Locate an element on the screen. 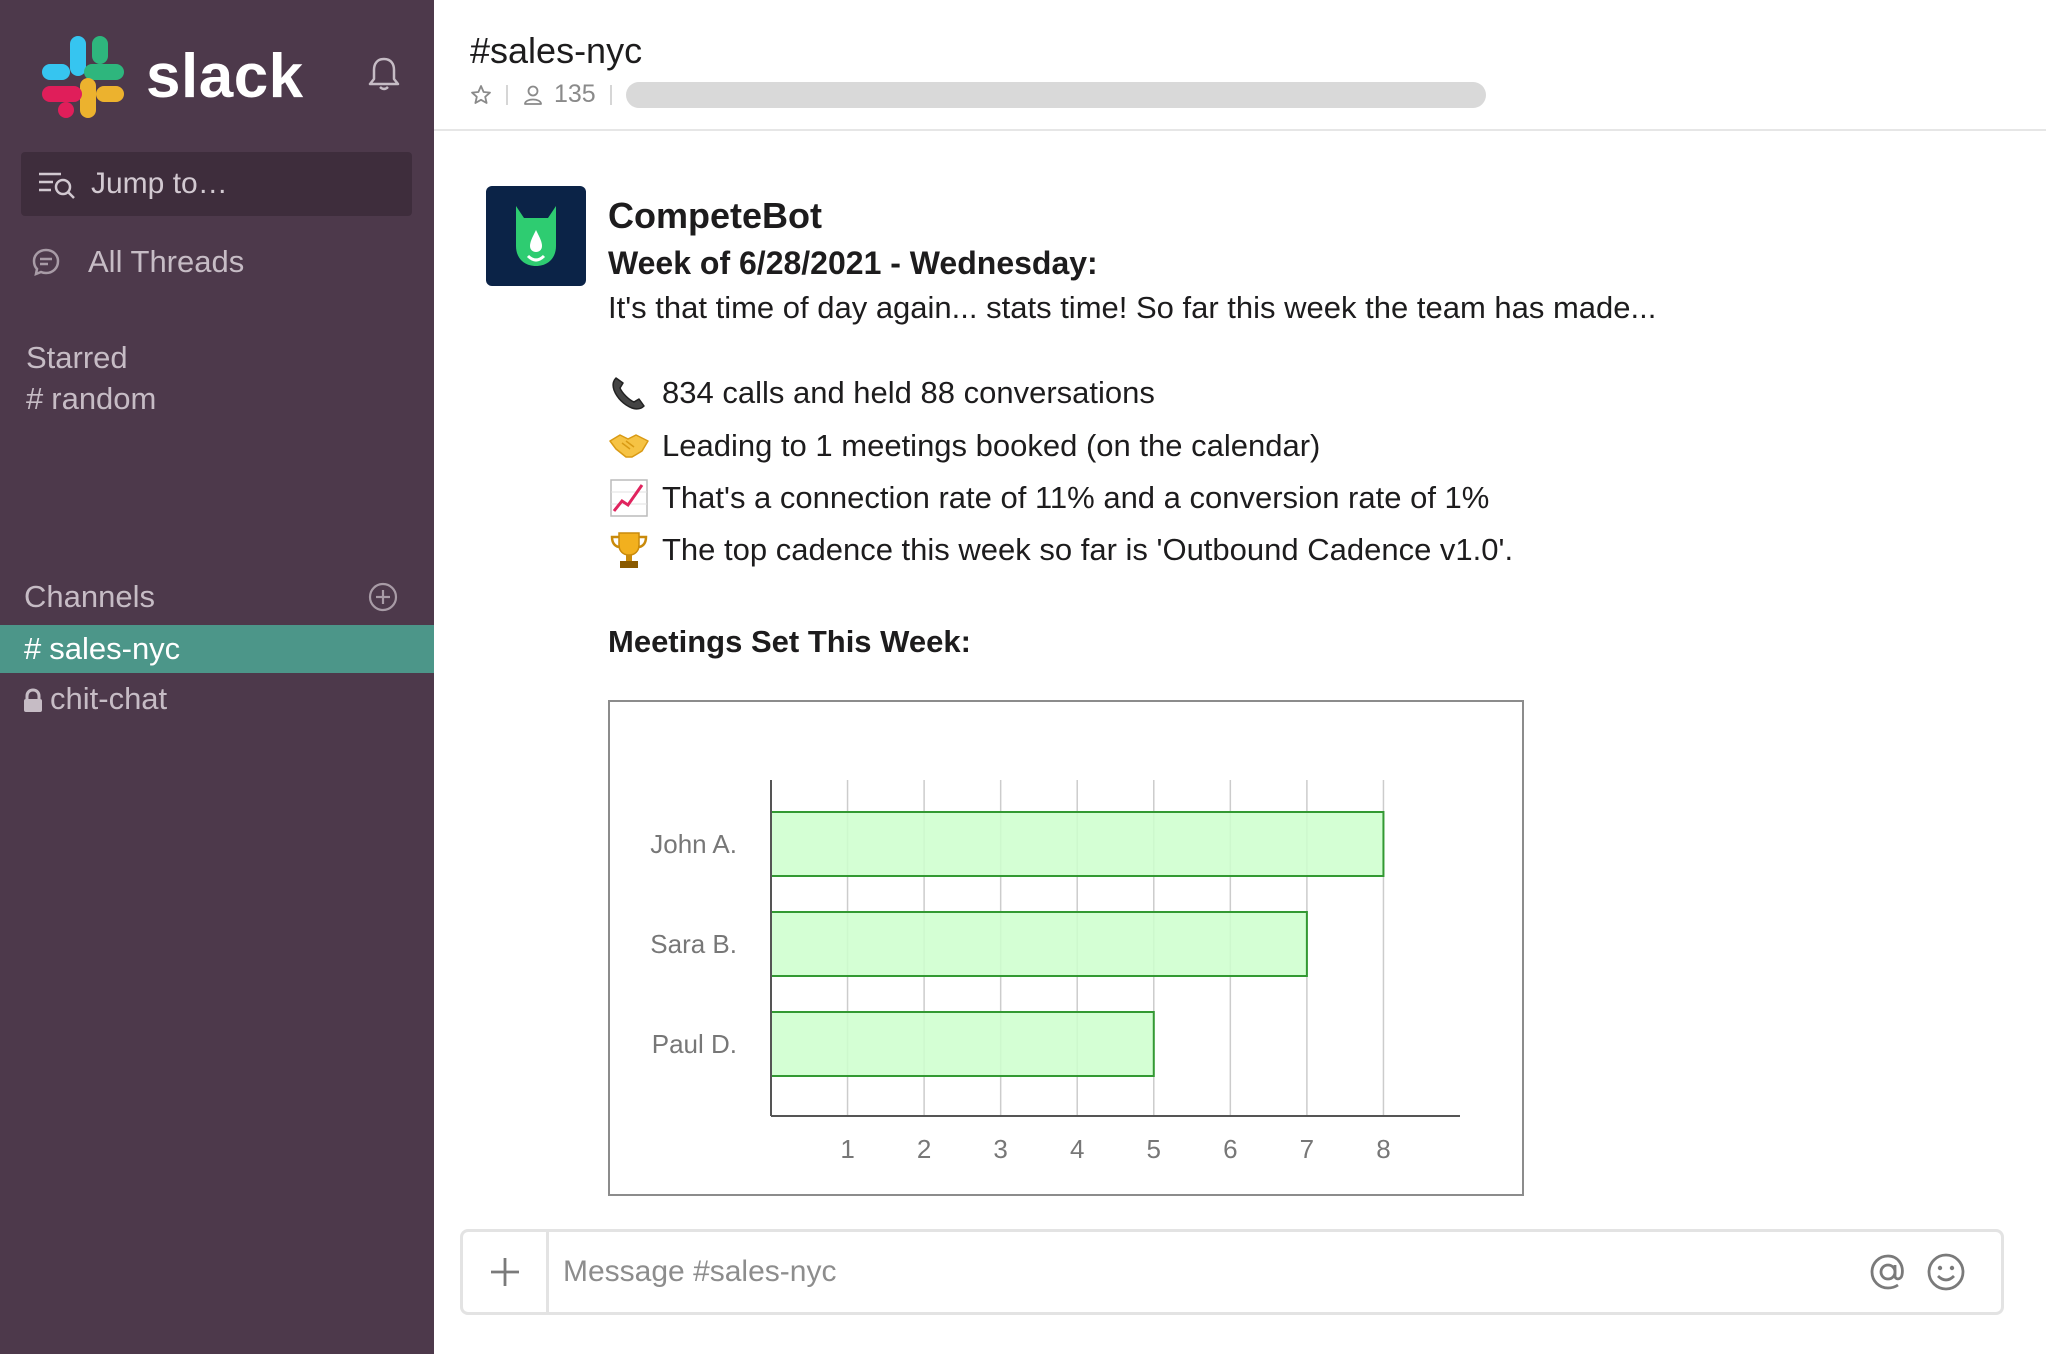  x-tick-label: 7 is located at coordinates (1307, 1149).